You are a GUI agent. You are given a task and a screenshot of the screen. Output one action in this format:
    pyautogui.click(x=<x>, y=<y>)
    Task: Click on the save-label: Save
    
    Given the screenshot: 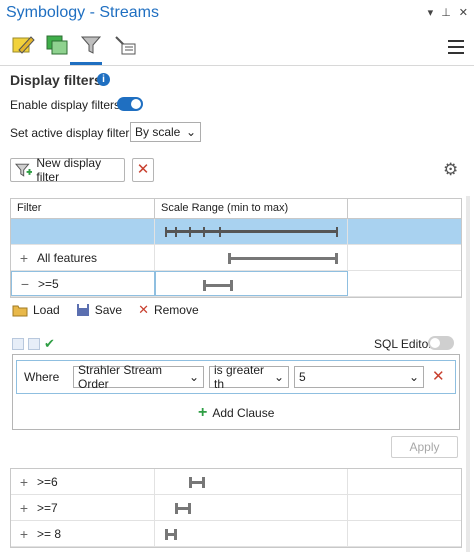 What is the action you would take?
    pyautogui.click(x=108, y=310)
    